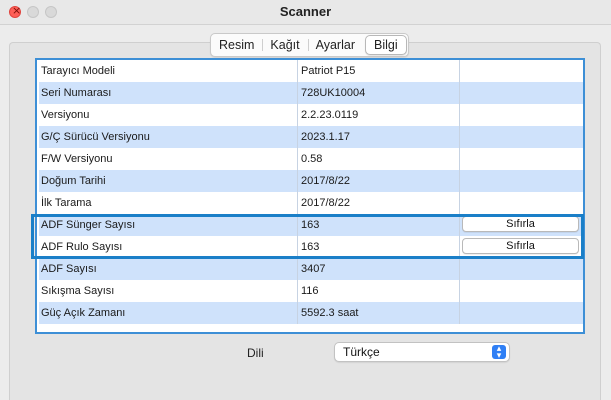 This screenshot has width=611, height=400. Describe the element at coordinates (66, 203) in the screenshot. I see `row-label: İlk Tarama` at that location.